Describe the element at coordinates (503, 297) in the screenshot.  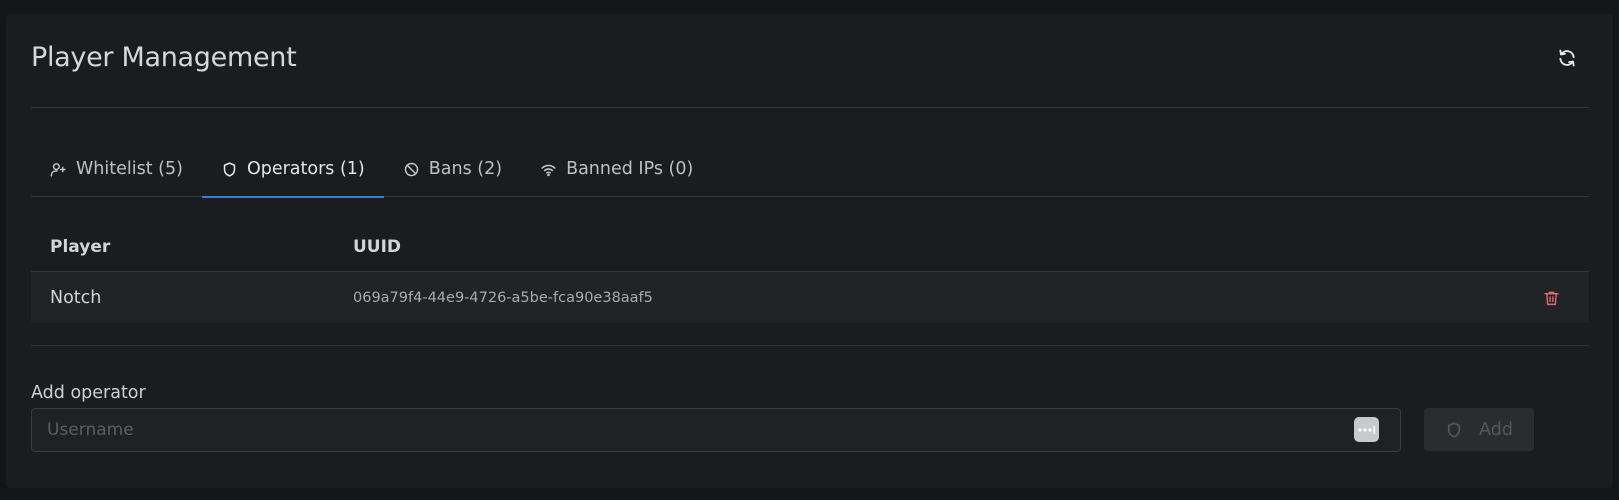
I see `uuid-cell: 069a79f4-44e9-4726-a5be-fca90e38aaf5` at that location.